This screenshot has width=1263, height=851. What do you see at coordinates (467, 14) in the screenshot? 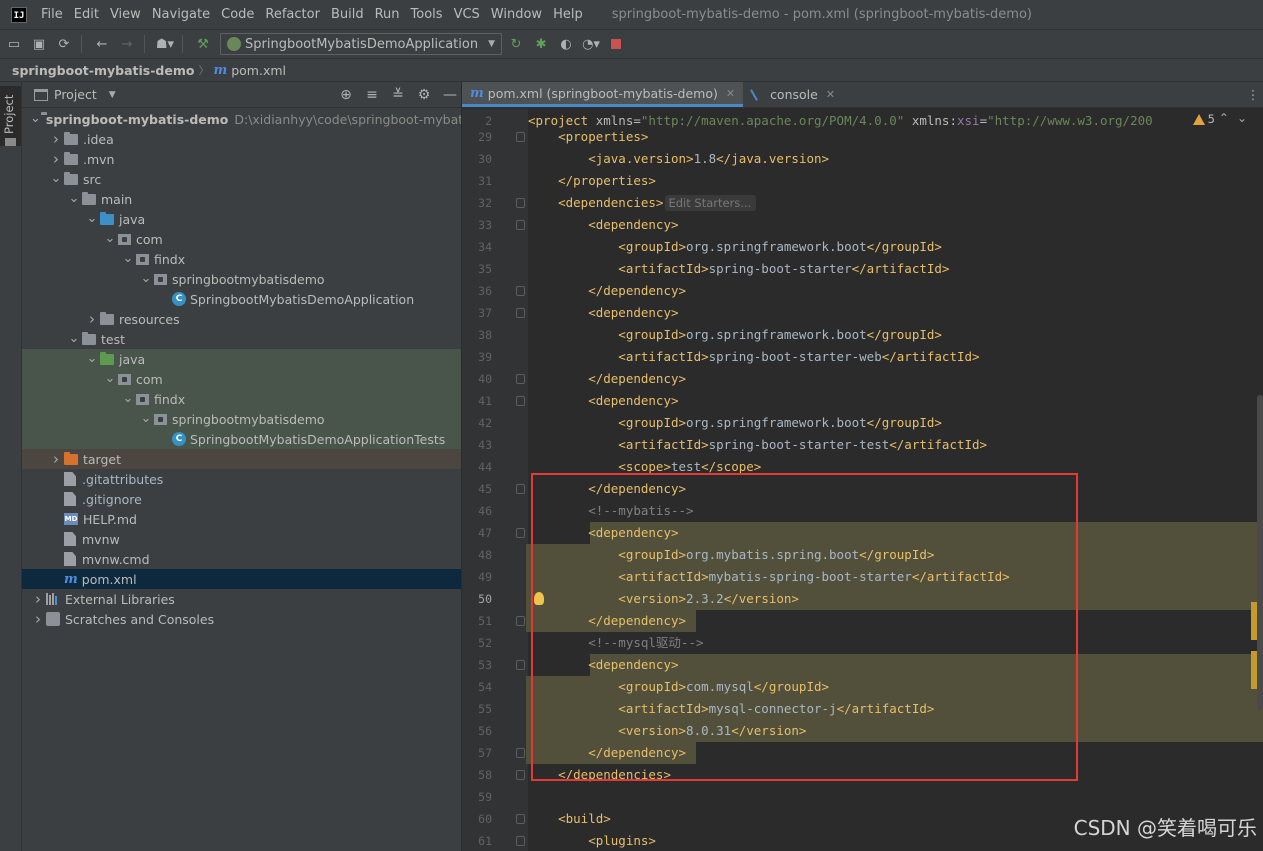
I see `menu-vcs: VCS` at bounding box center [467, 14].